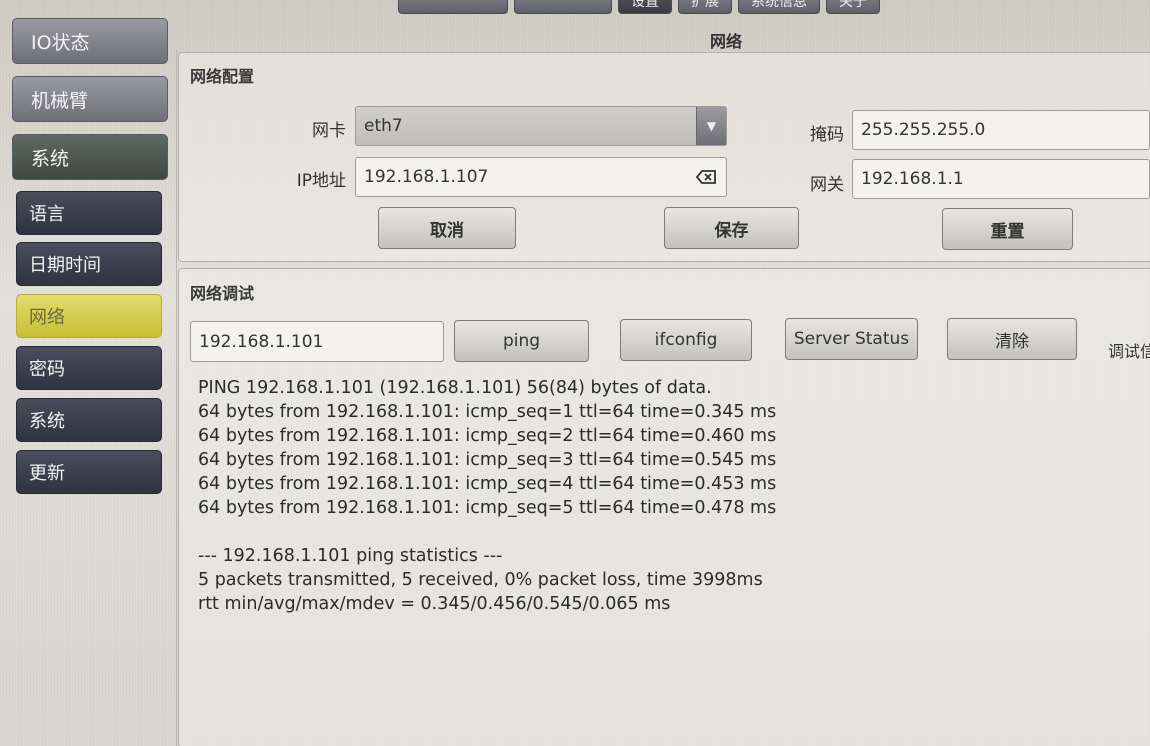 The height and width of the screenshot is (746, 1150). Describe the element at coordinates (1007, 229) in the screenshot. I see `reset-button: 重置` at that location.